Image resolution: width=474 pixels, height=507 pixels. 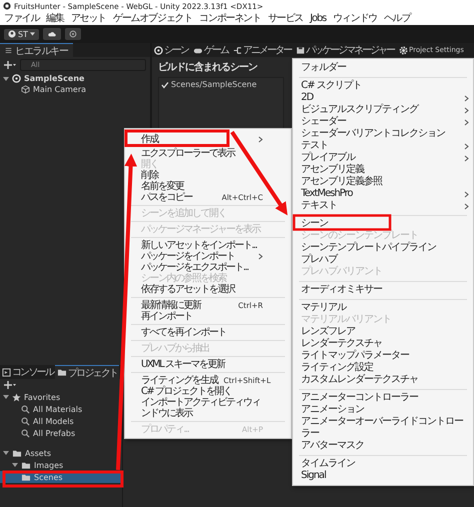 I want to click on cloud-button, so click(x=51, y=34).